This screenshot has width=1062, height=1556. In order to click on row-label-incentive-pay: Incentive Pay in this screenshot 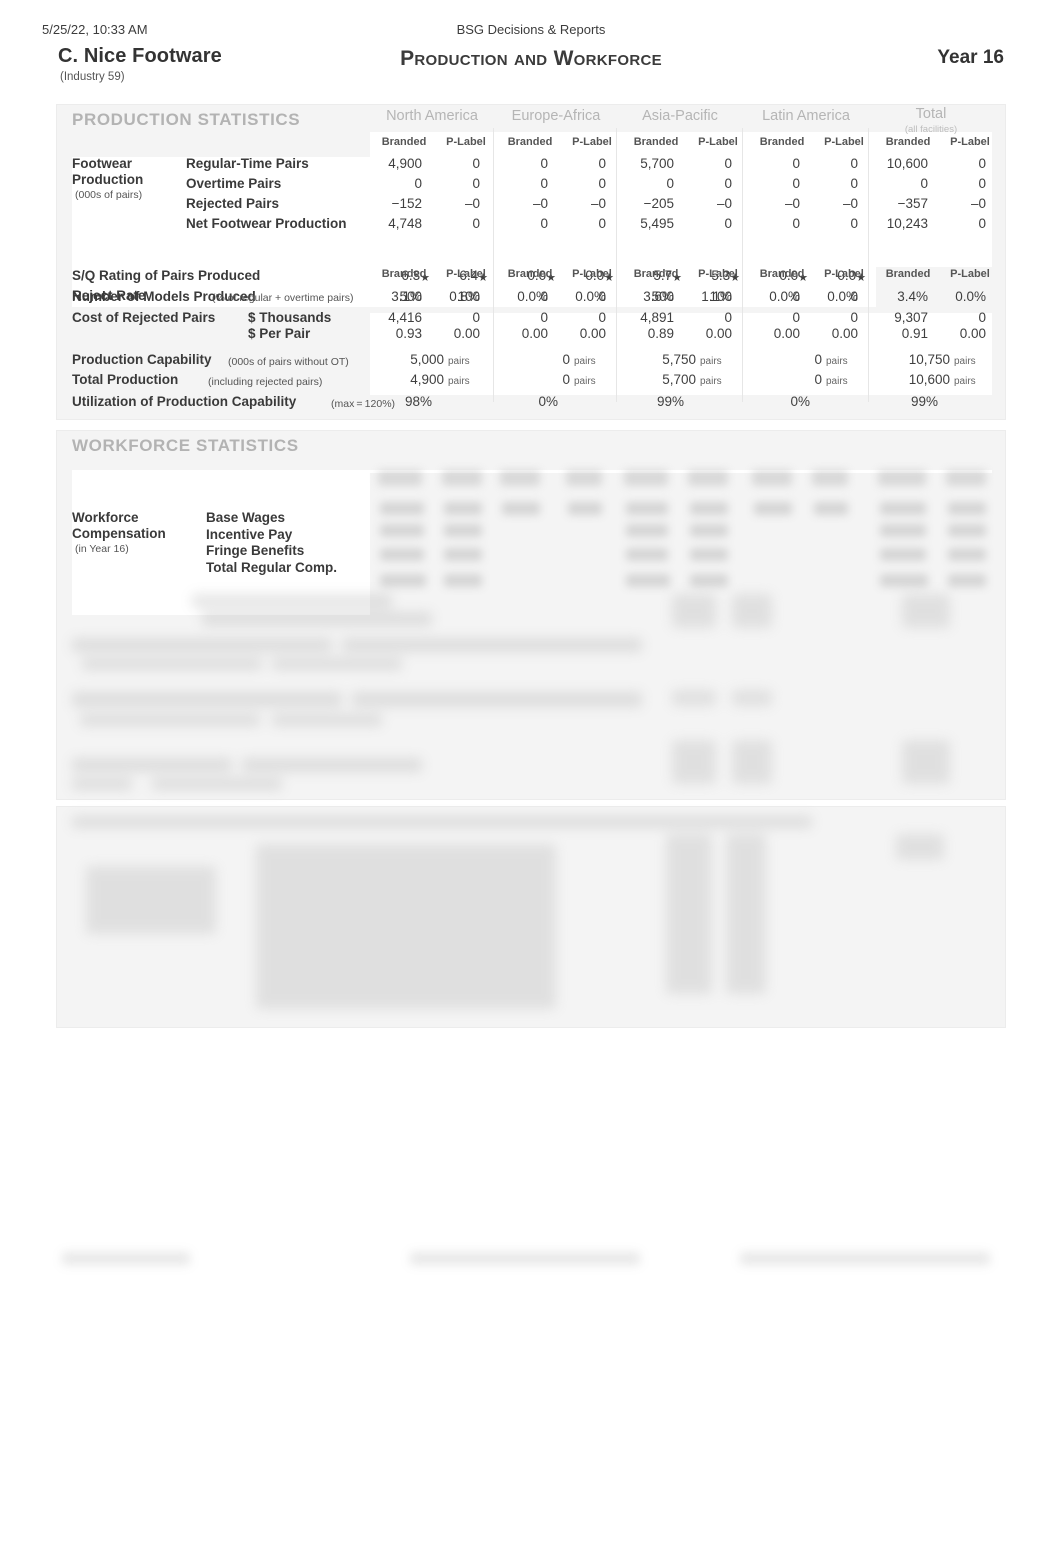, I will do `click(249, 534)`.